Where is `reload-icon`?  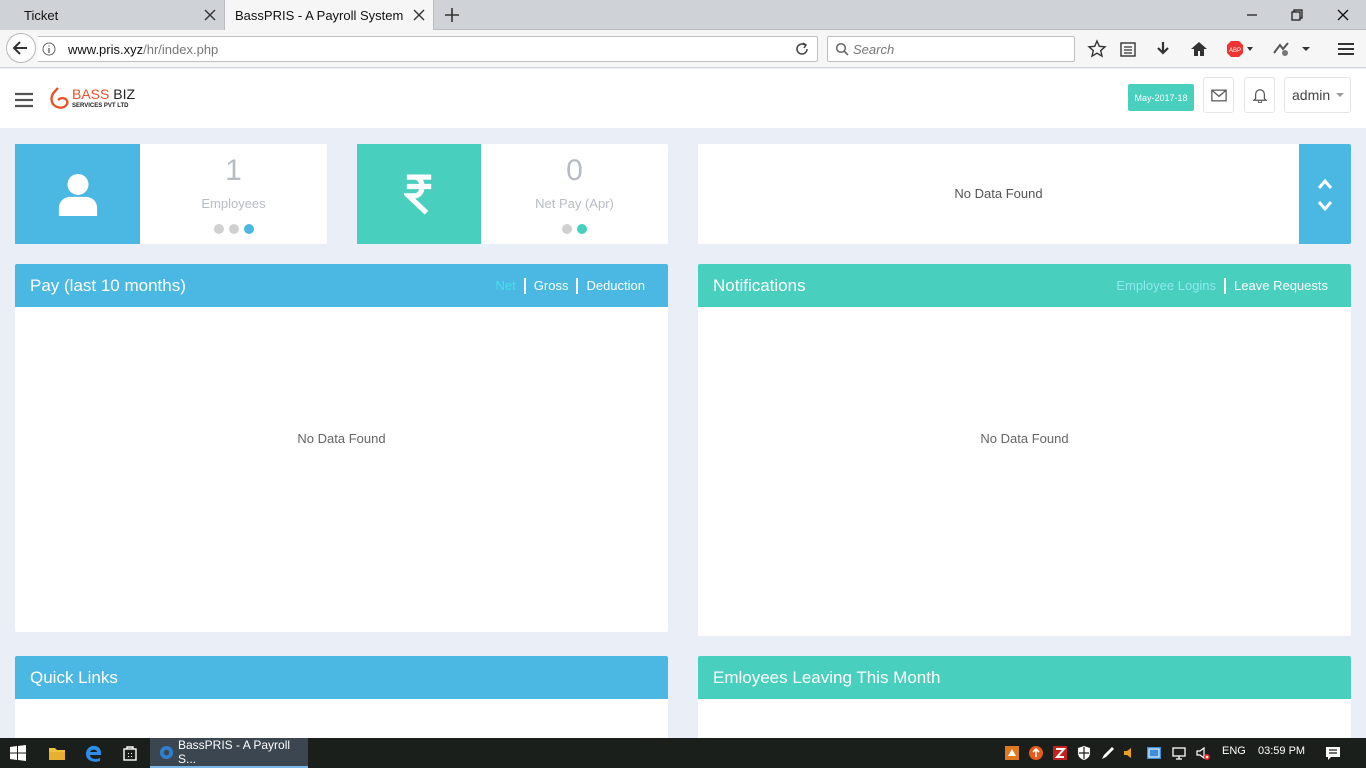 reload-icon is located at coordinates (802, 49).